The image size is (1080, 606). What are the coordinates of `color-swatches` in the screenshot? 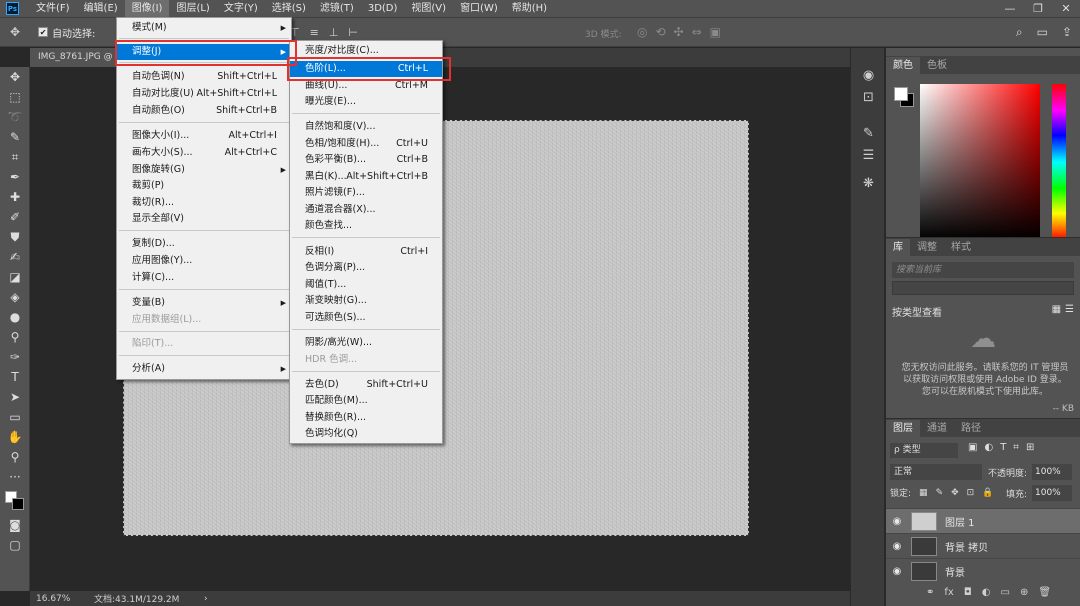 It's located at (15, 501).